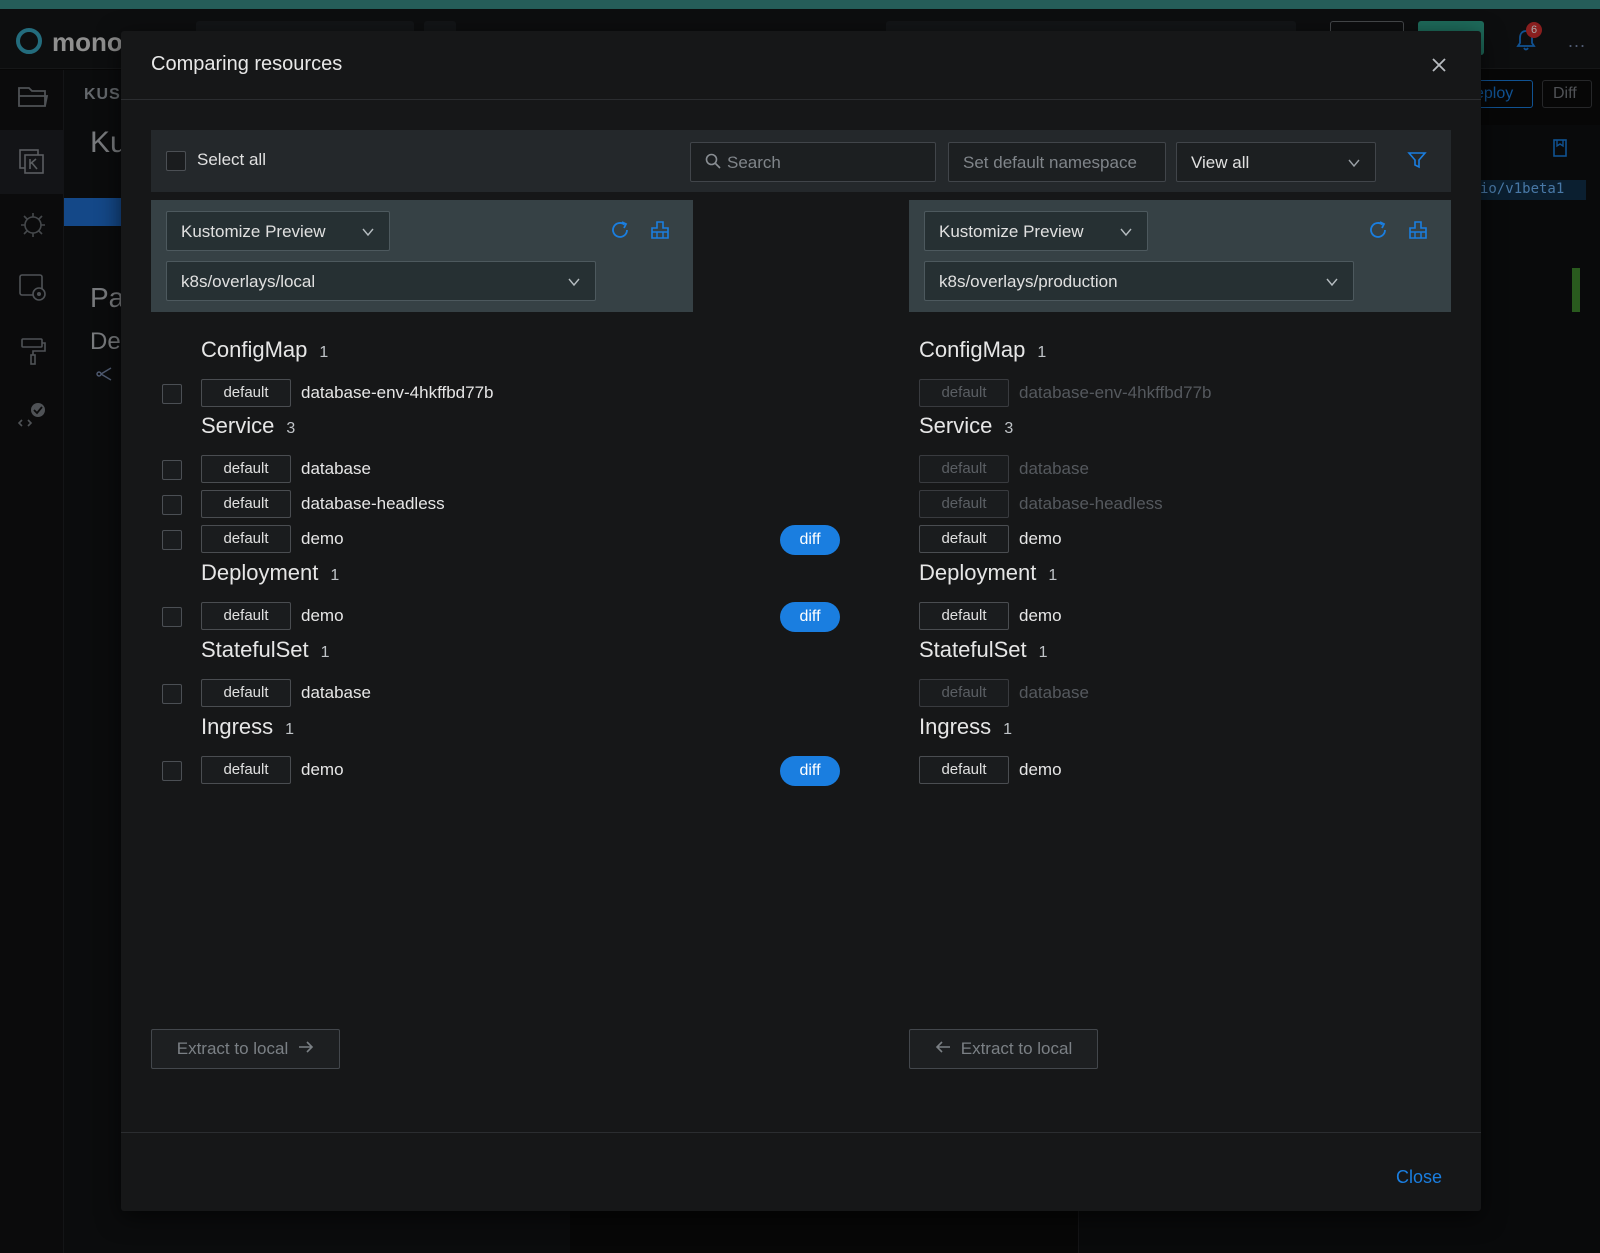 The image size is (1600, 1253). I want to click on group-kind: Deployment, so click(260, 572).